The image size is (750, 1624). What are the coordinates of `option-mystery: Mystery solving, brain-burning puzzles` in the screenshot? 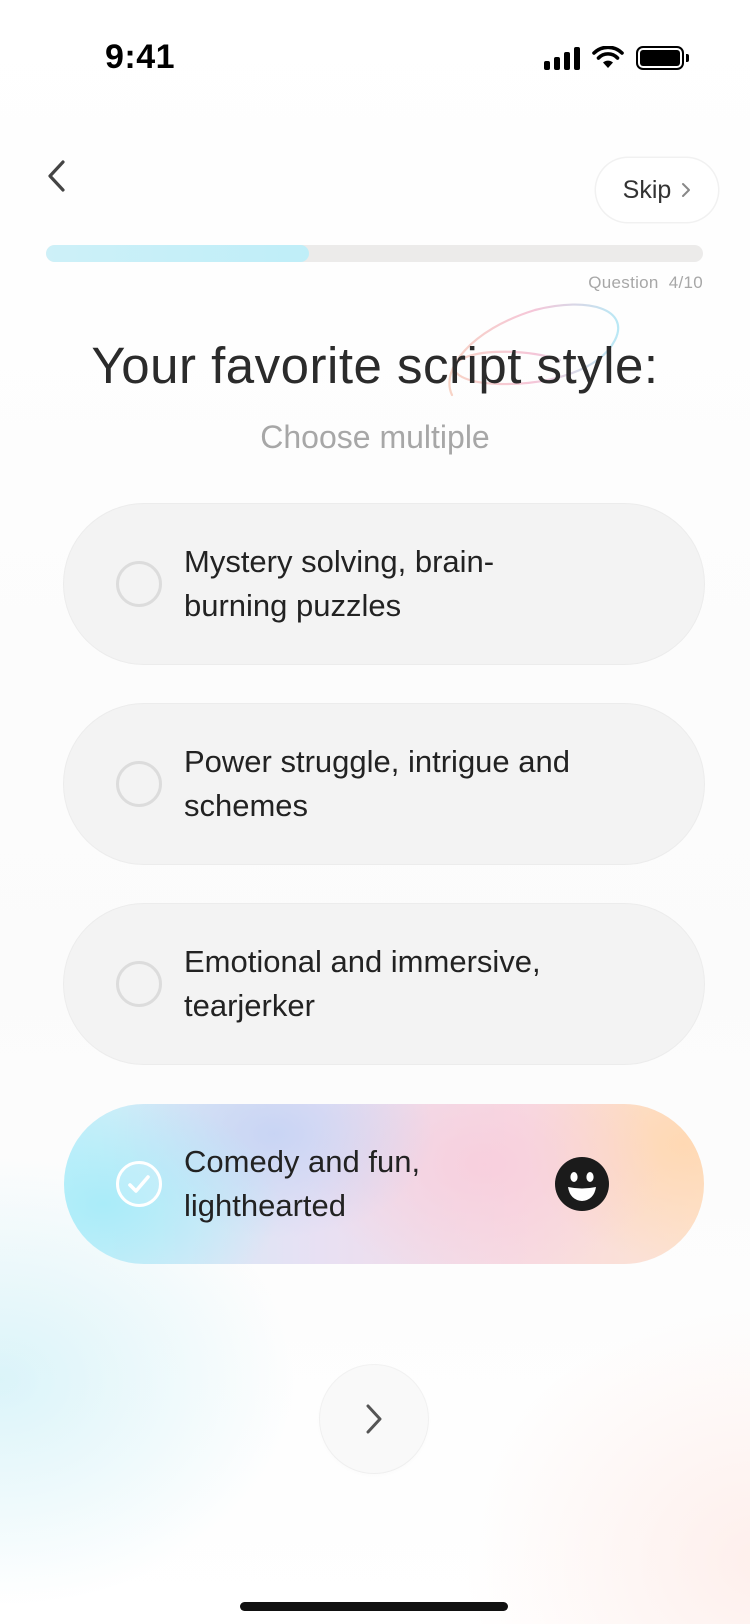 It's located at (384, 584).